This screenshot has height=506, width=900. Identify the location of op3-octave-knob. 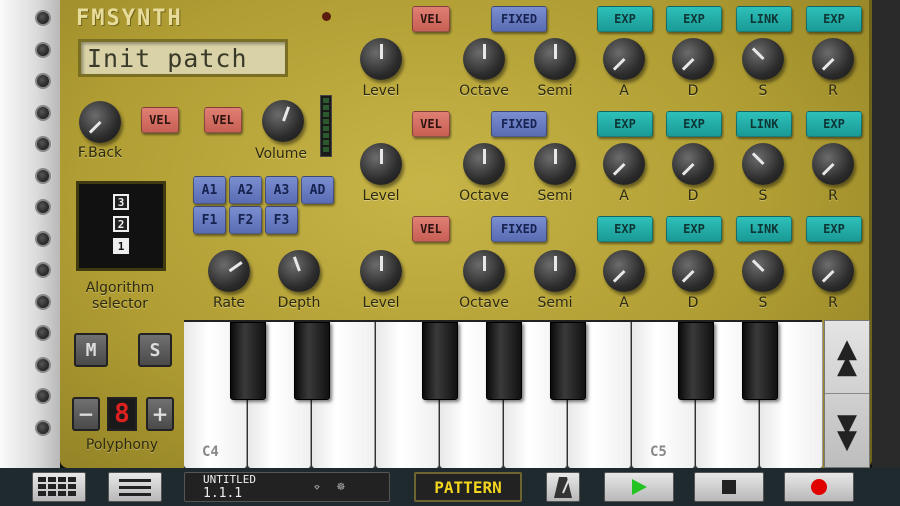
(484, 59).